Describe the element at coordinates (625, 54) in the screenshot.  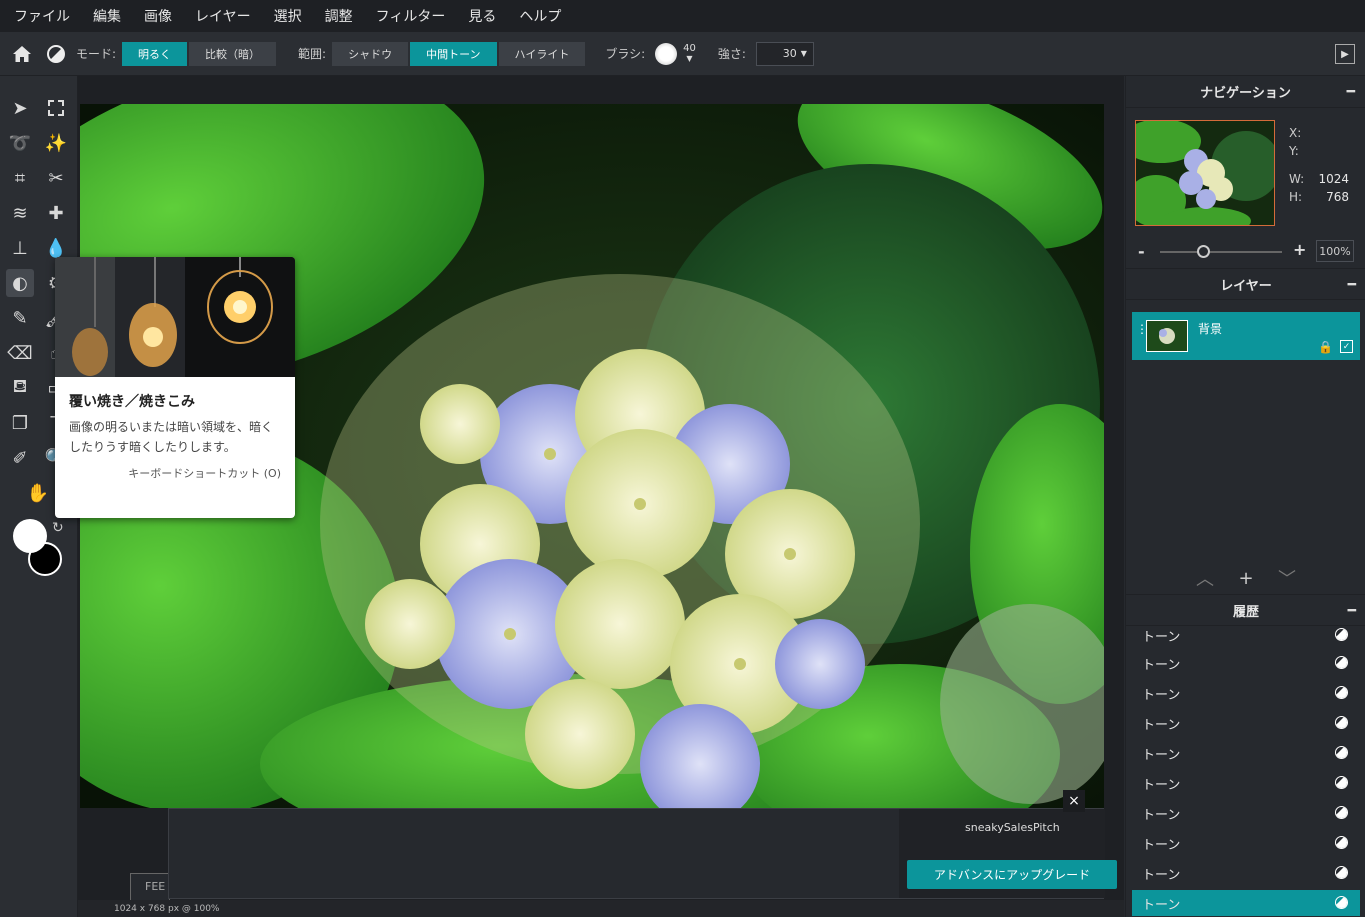
I see `brush-label: ブラシ:` at that location.